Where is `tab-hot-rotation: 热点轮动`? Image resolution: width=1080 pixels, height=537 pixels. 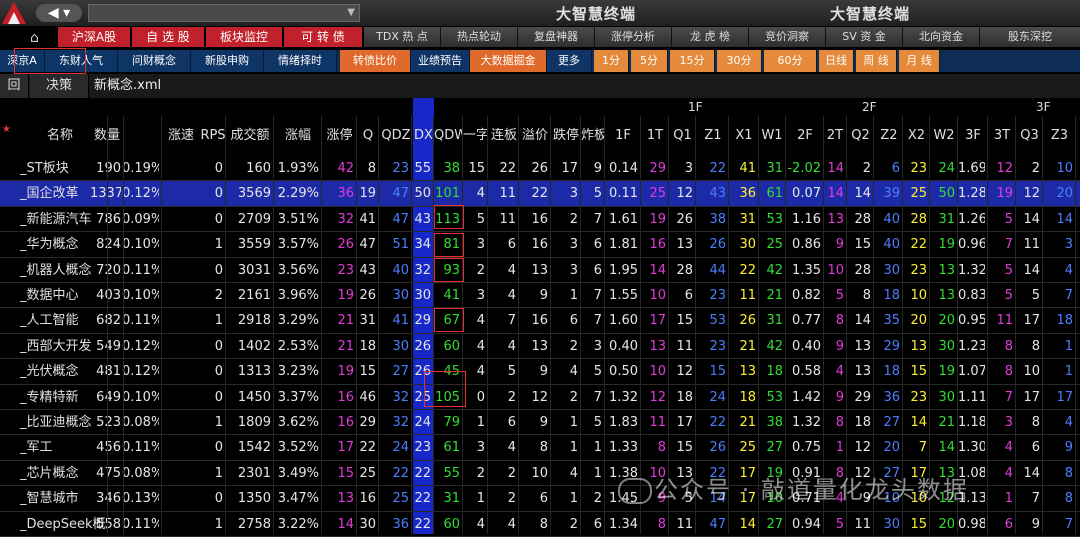 tab-hot-rotation: 热点轮动 is located at coordinates (479, 37).